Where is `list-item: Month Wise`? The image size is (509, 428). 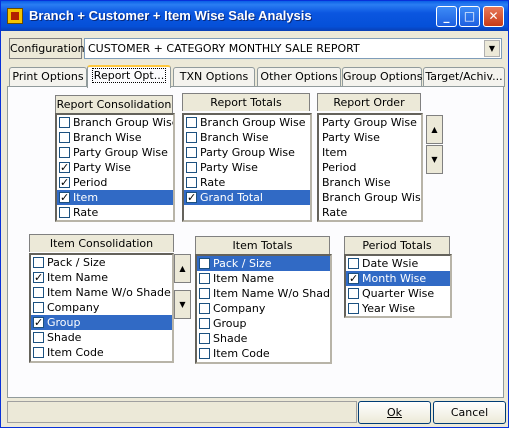
list-item: Month Wise is located at coordinates (398, 278).